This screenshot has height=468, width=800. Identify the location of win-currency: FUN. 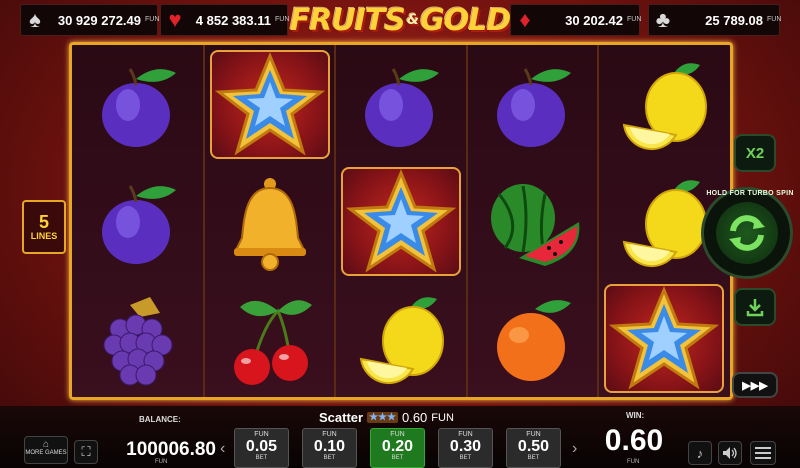
(633, 462).